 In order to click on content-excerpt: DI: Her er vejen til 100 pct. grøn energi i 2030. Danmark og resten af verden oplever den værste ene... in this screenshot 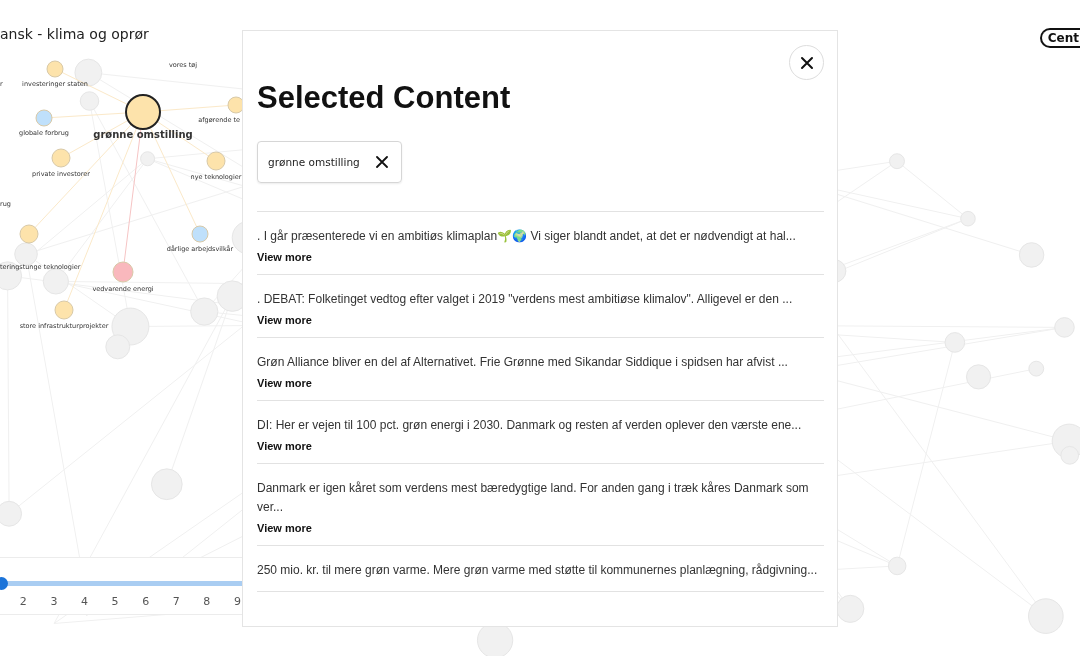, I will do `click(529, 425)`.